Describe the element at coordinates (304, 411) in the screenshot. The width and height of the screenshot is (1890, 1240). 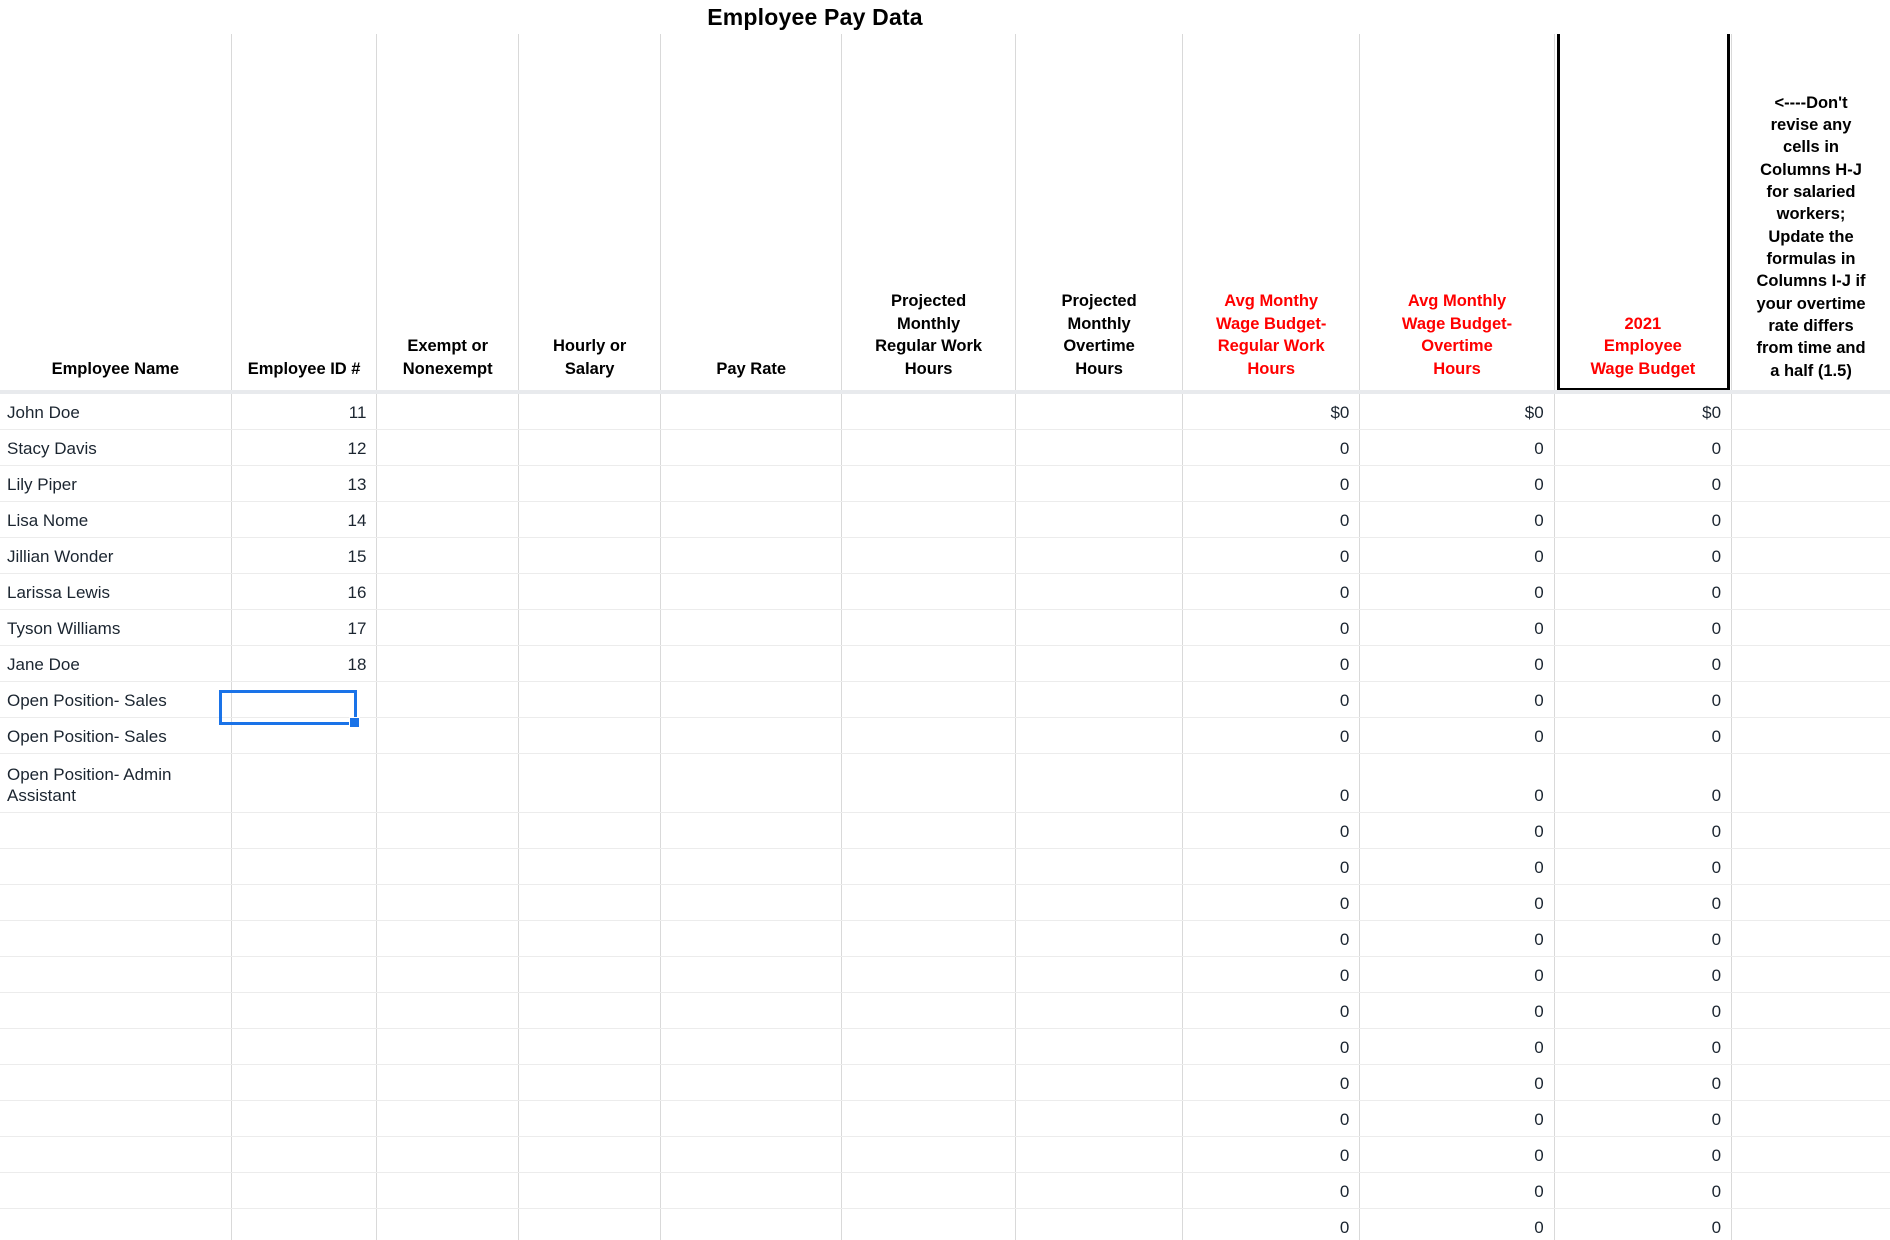
I see `cell-employee-id: 11` at that location.